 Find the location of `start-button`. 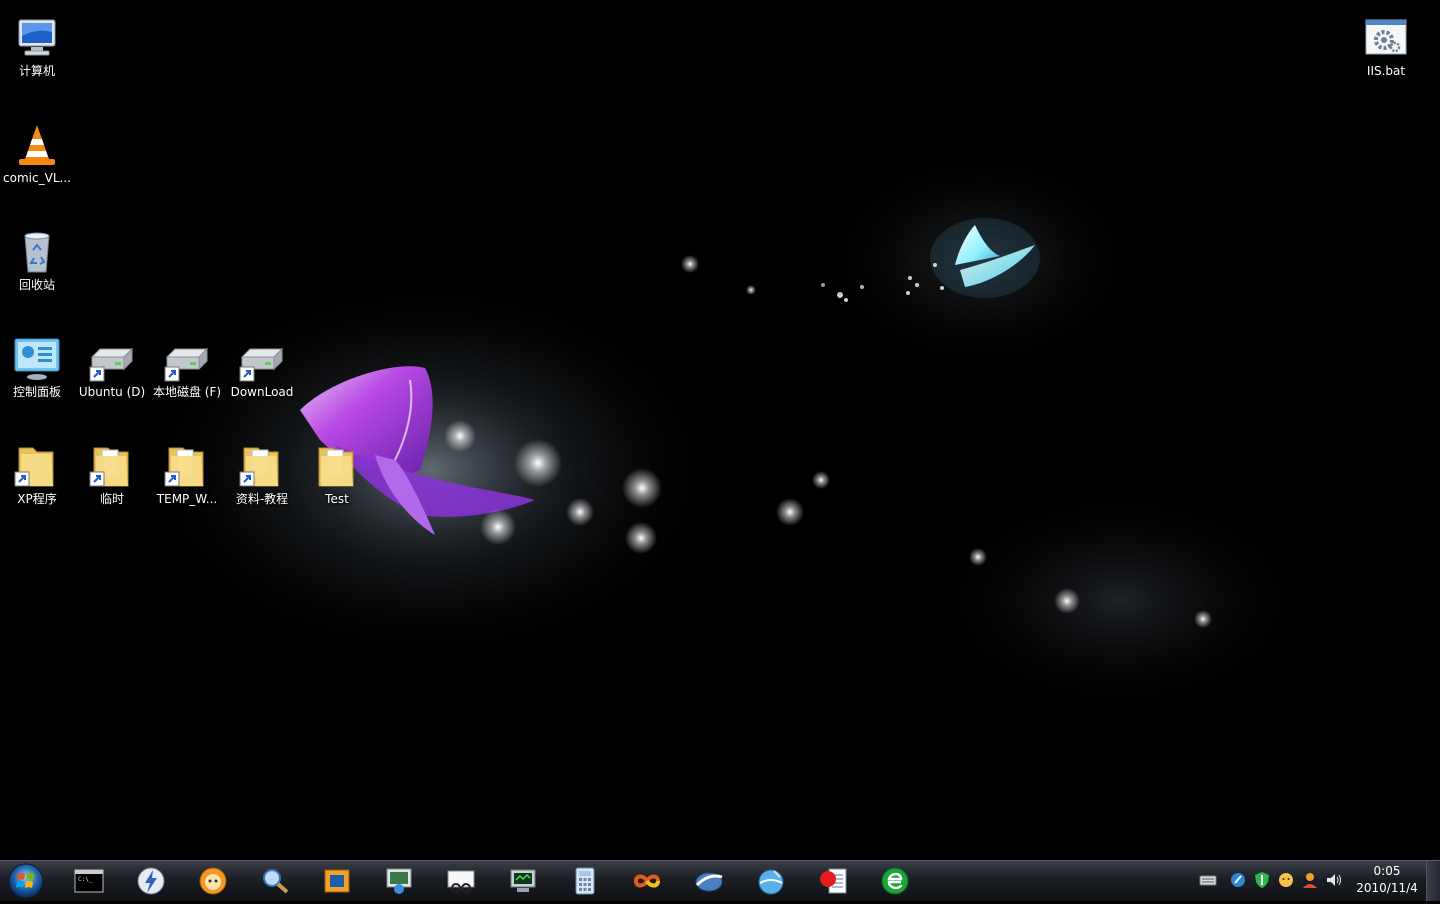

start-button is located at coordinates (26, 881).